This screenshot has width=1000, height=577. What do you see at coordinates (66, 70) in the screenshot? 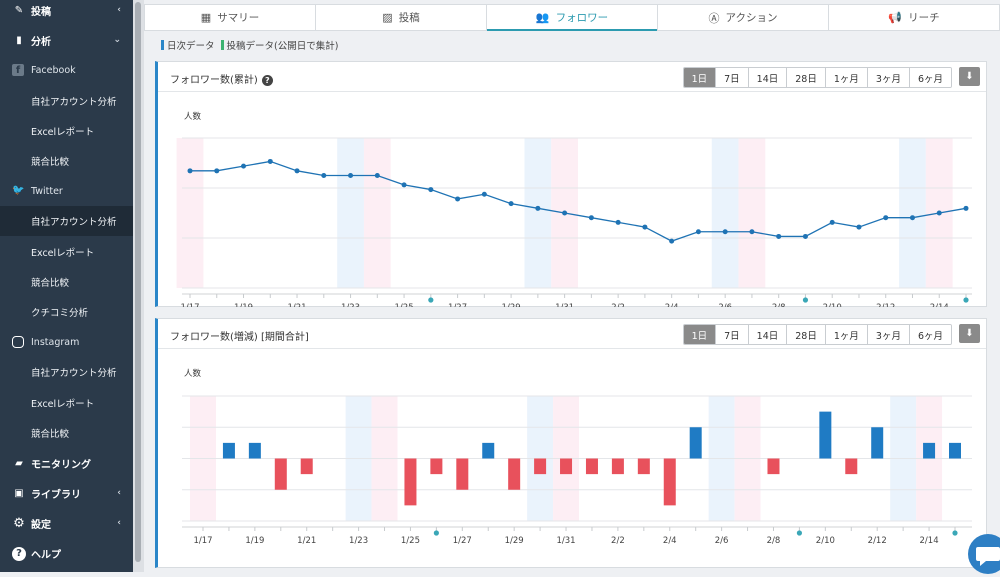
I see `sidebar-item: f Facebook` at bounding box center [66, 70].